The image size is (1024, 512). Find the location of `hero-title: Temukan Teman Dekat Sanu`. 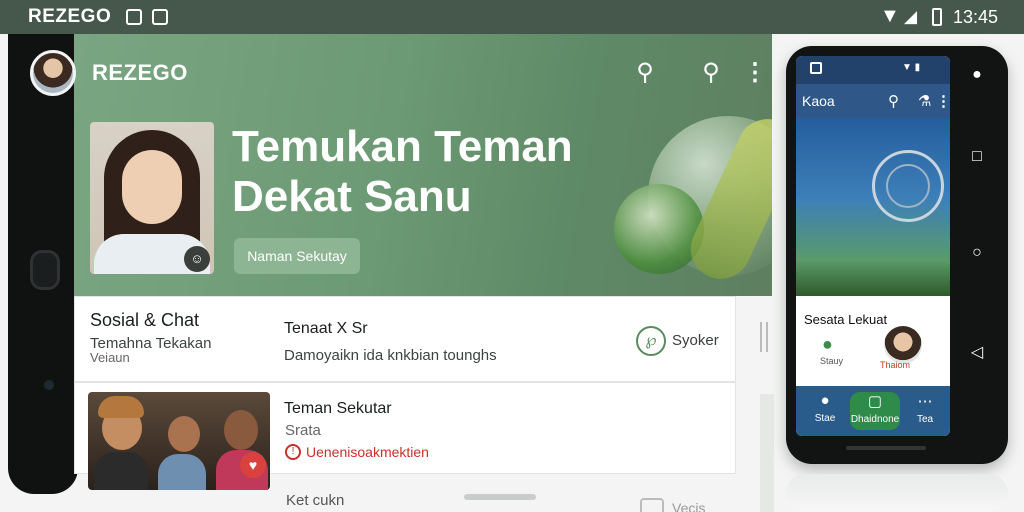

hero-title: Temukan Teman Dekat Sanu is located at coordinates (402, 171).